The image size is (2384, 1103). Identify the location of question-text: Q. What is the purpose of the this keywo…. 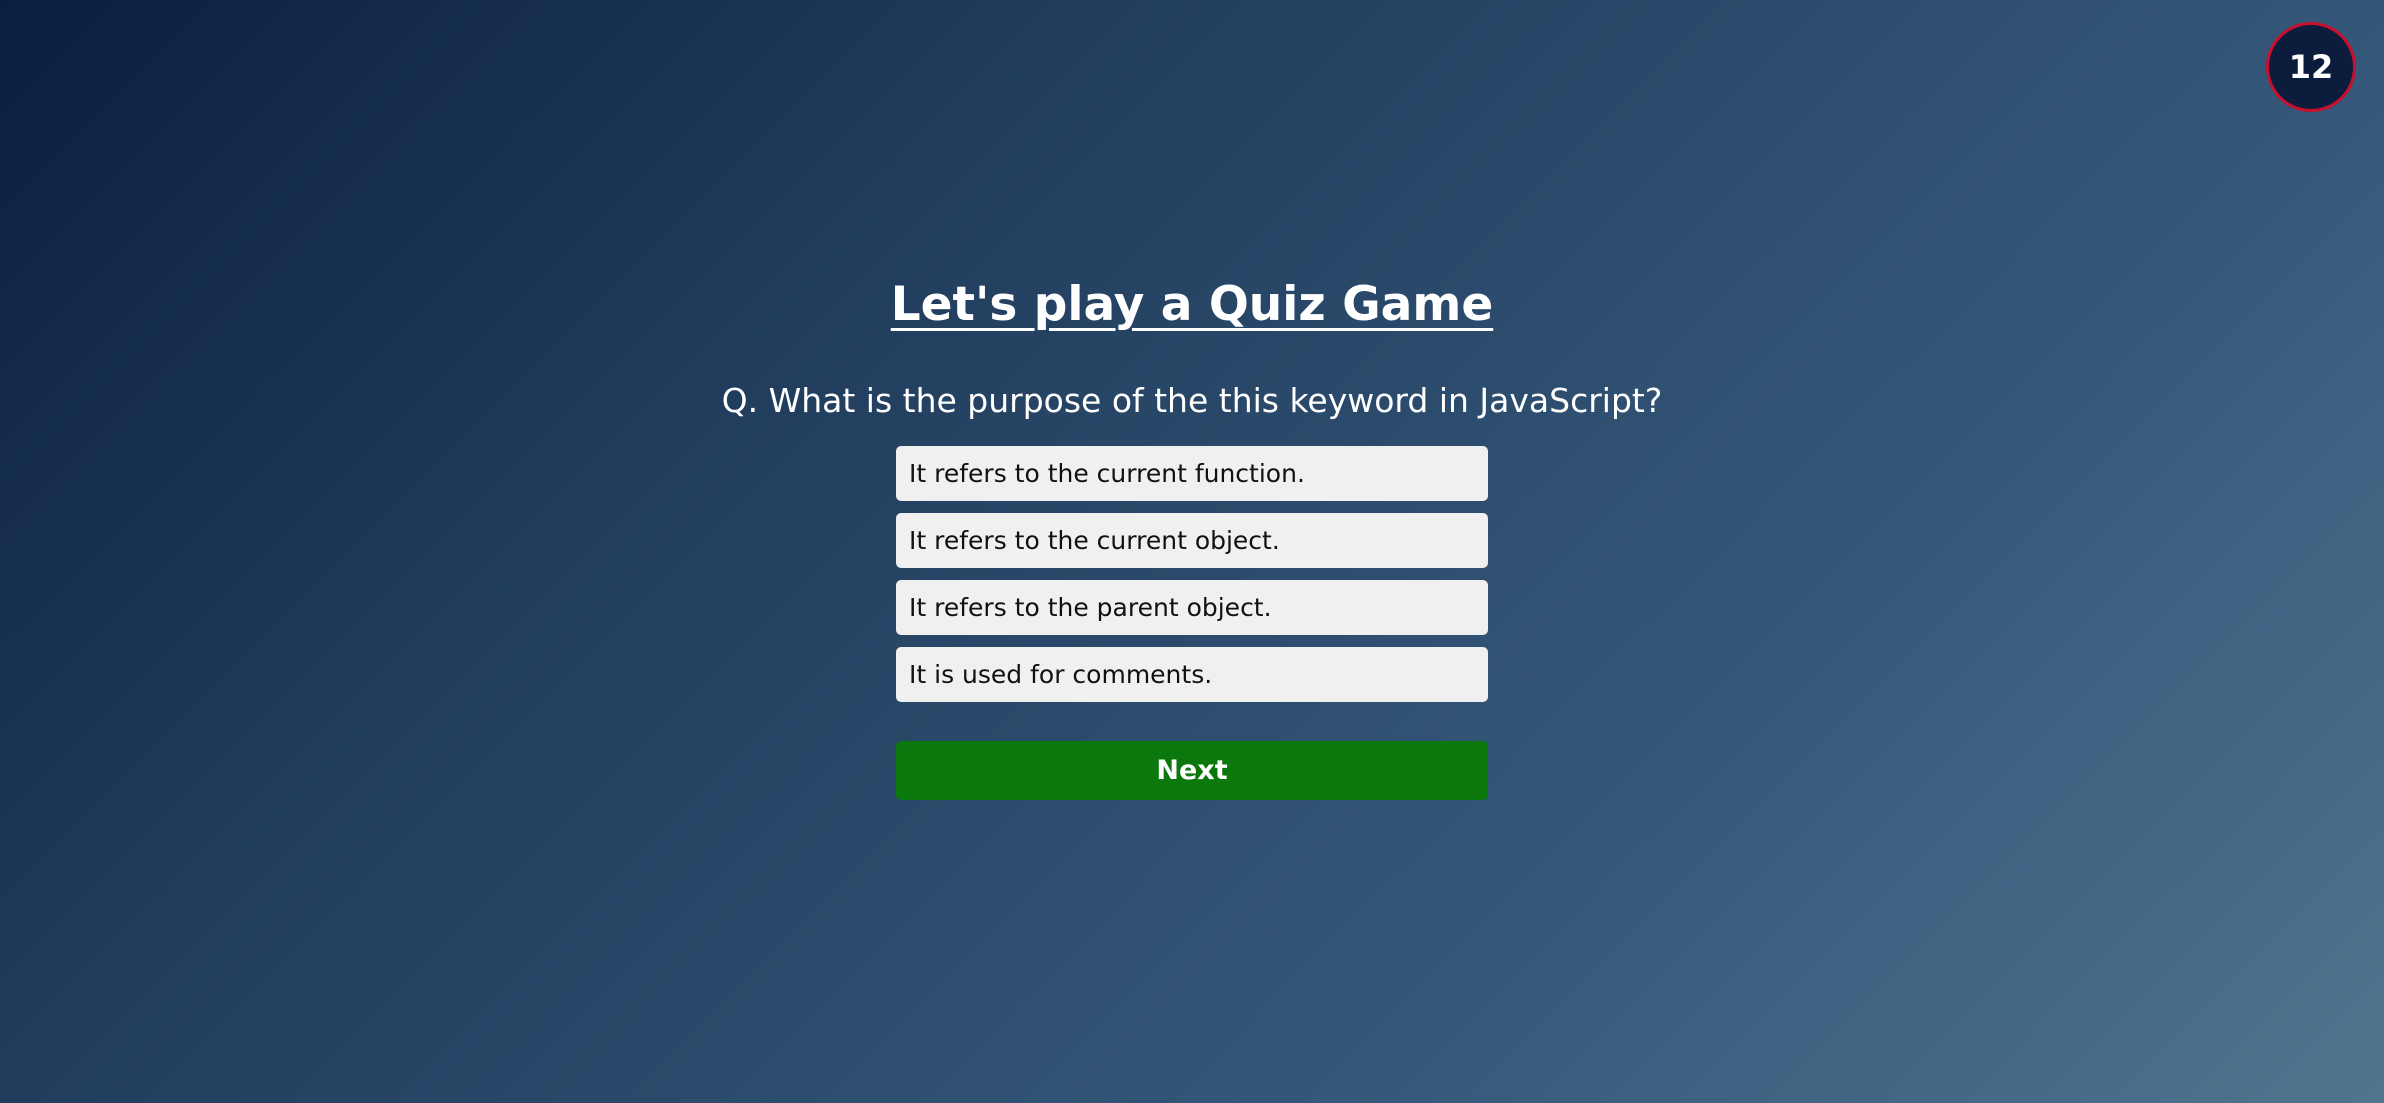
(1192, 400).